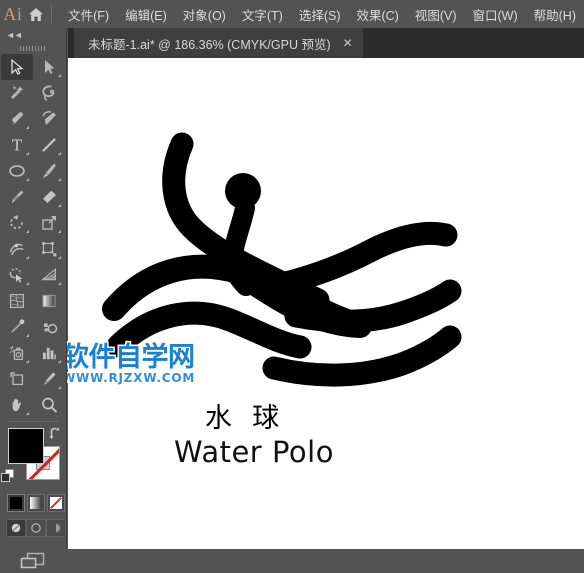 Image resolution: width=584 pixels, height=573 pixels. I want to click on artwork-text-english: Water Polo, so click(254, 452).